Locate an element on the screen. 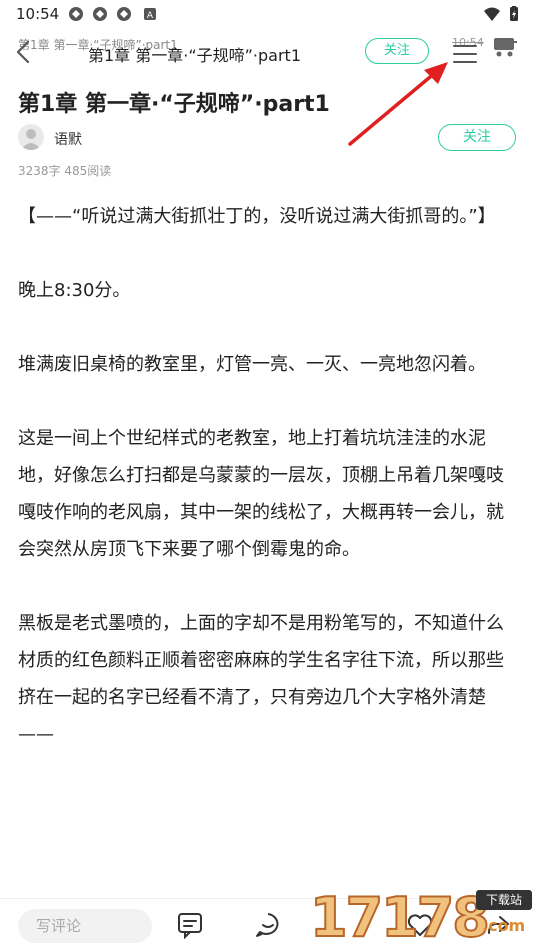 The height and width of the screenshot is (950, 534). cart-icon is located at coordinates (505, 47).